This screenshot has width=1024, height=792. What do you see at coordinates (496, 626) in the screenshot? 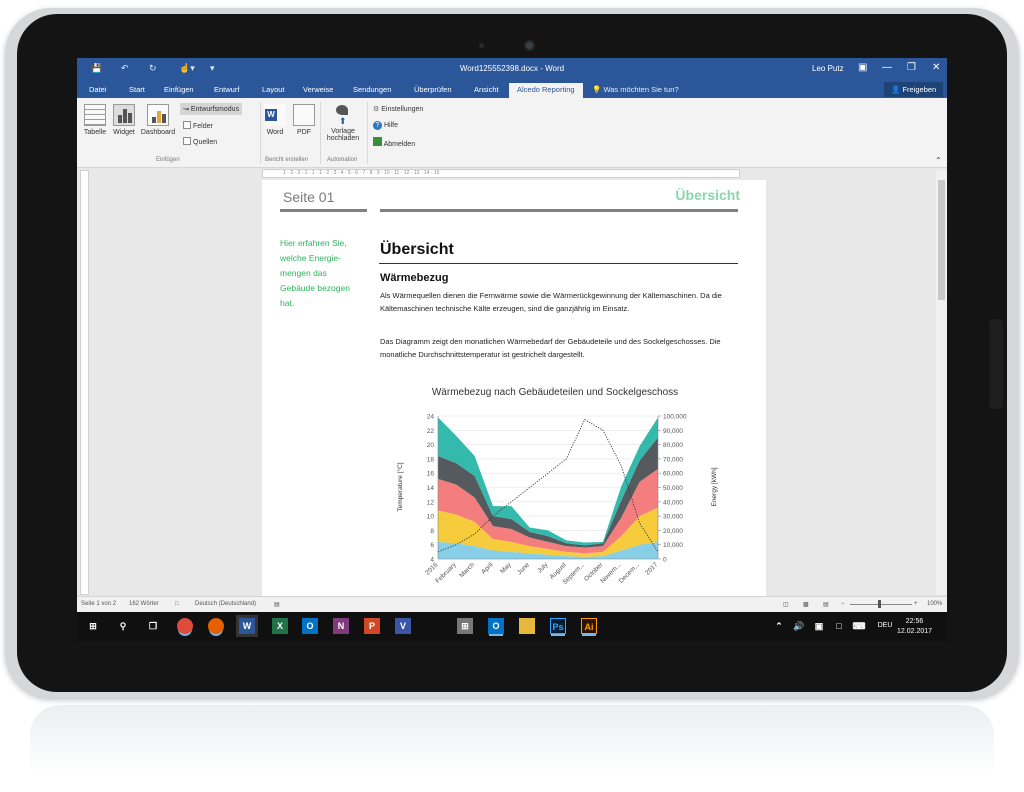
I see `outlook-2-icon: O` at bounding box center [496, 626].